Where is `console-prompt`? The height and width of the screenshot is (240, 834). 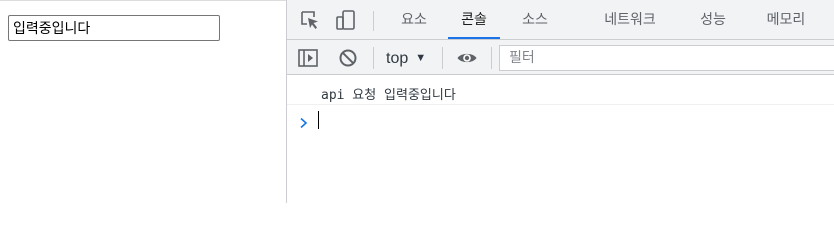 console-prompt is located at coordinates (560, 121).